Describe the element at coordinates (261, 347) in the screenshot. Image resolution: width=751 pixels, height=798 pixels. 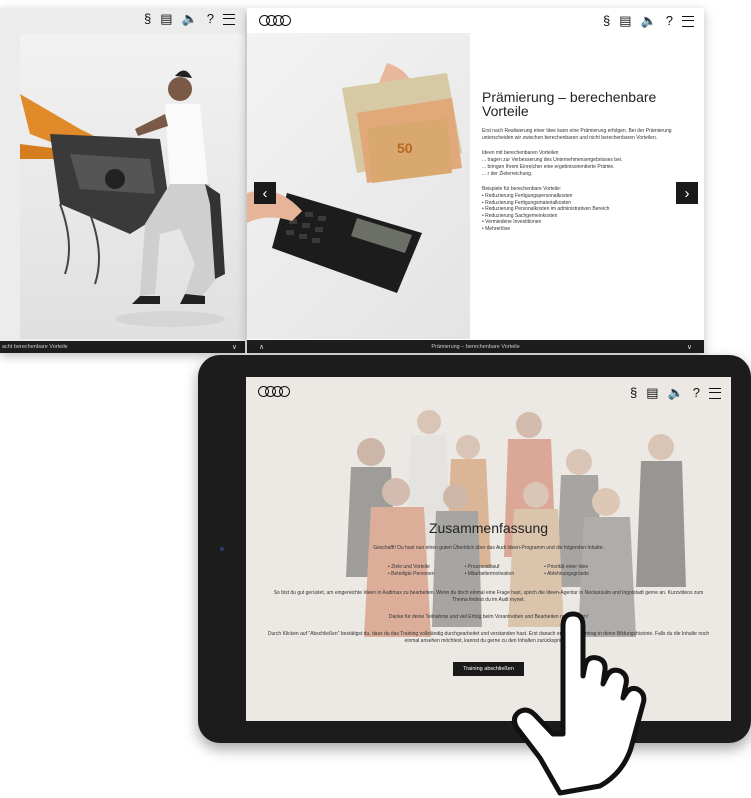
I see `chevron-up-icon: ∧` at that location.